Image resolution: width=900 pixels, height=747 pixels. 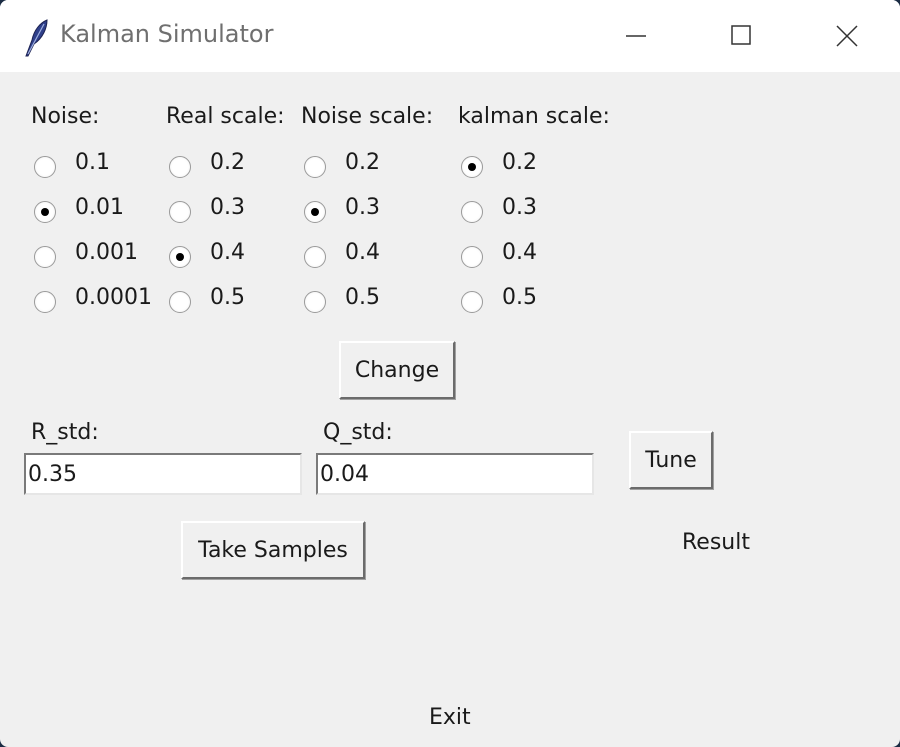 I want to click on real-scale-option-label: 0.3, so click(x=227, y=207).